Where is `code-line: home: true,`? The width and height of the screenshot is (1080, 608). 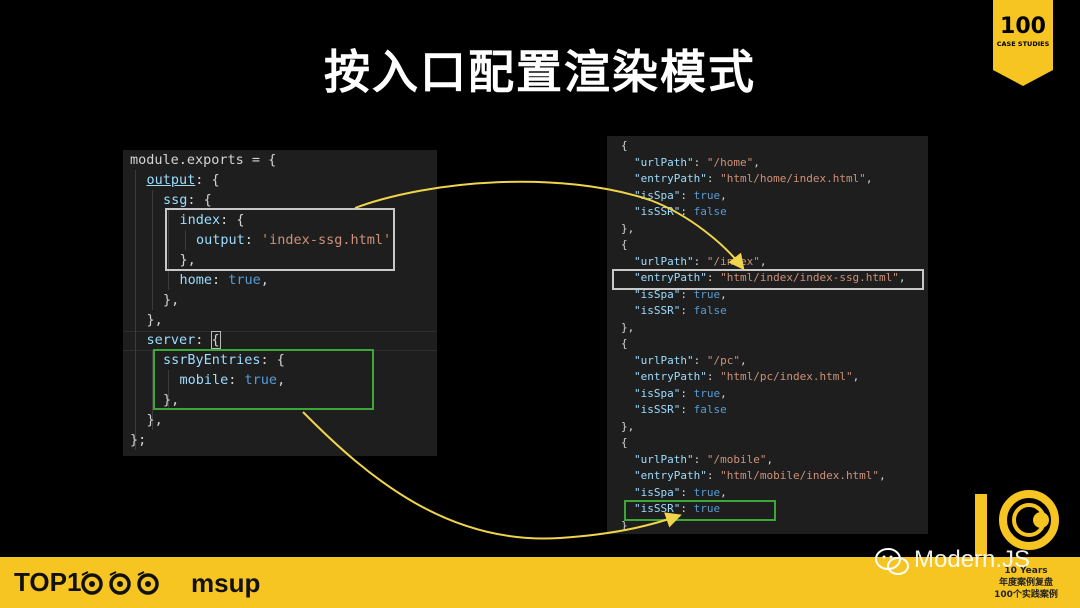
code-line: home: true, is located at coordinates (221, 280).